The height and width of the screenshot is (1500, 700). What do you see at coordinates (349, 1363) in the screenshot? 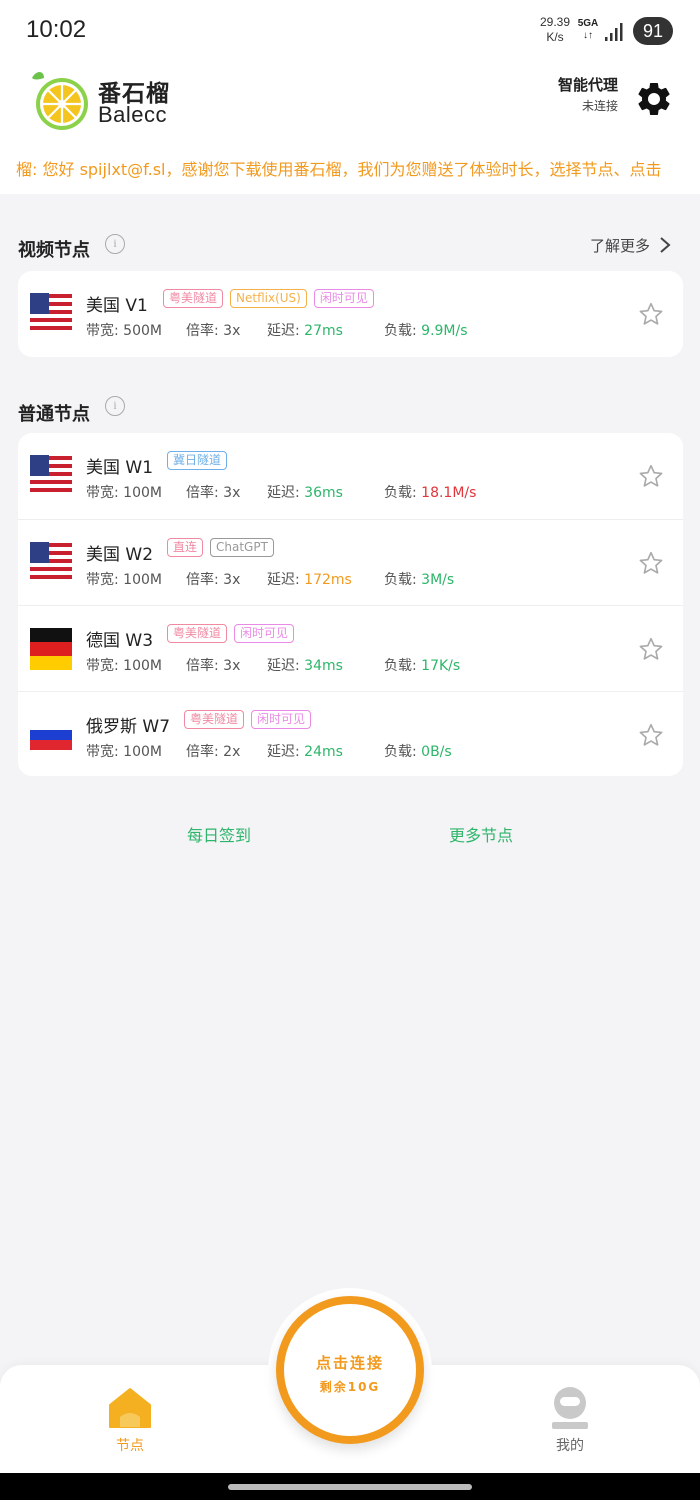
I see `connect-label: 点击连接` at bounding box center [349, 1363].